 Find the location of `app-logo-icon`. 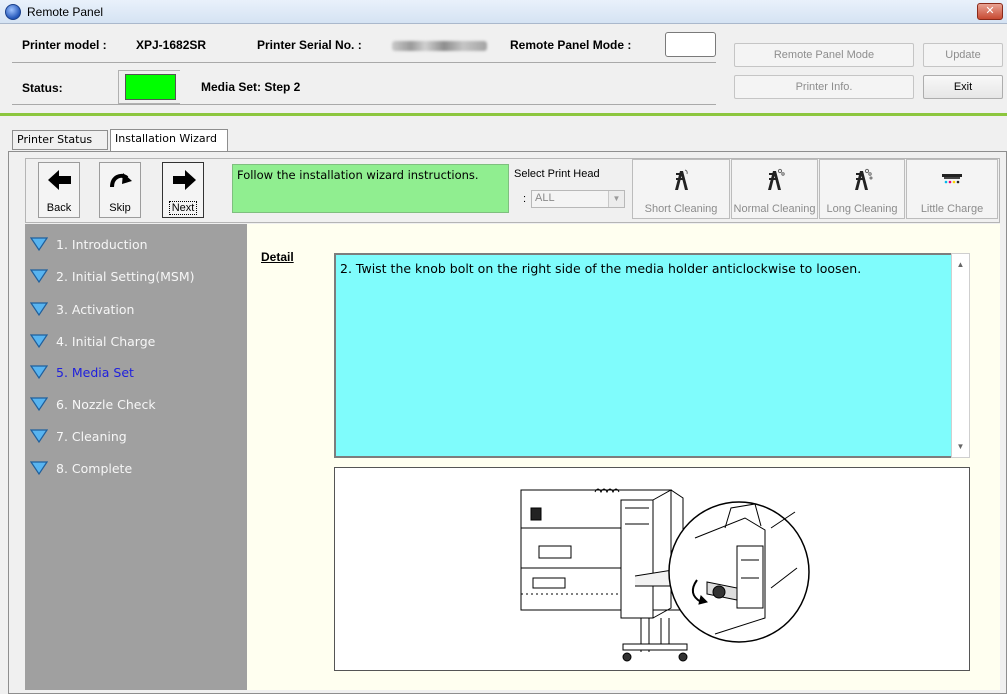

app-logo-icon is located at coordinates (13, 12).